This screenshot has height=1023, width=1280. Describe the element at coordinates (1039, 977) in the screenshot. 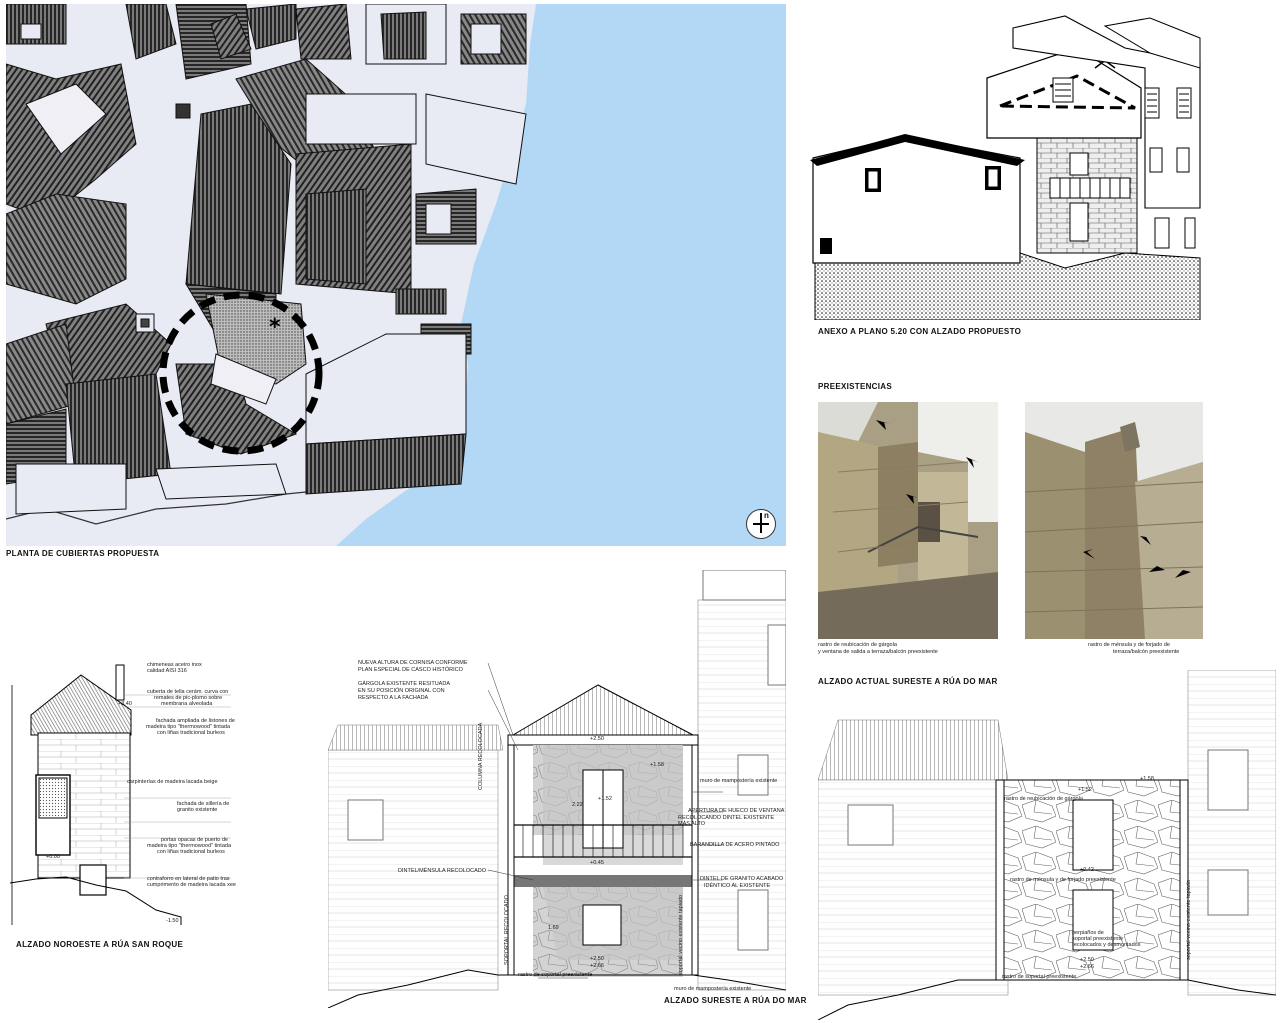

I see `sa-note-5: rastro de soportal preexistente` at that location.